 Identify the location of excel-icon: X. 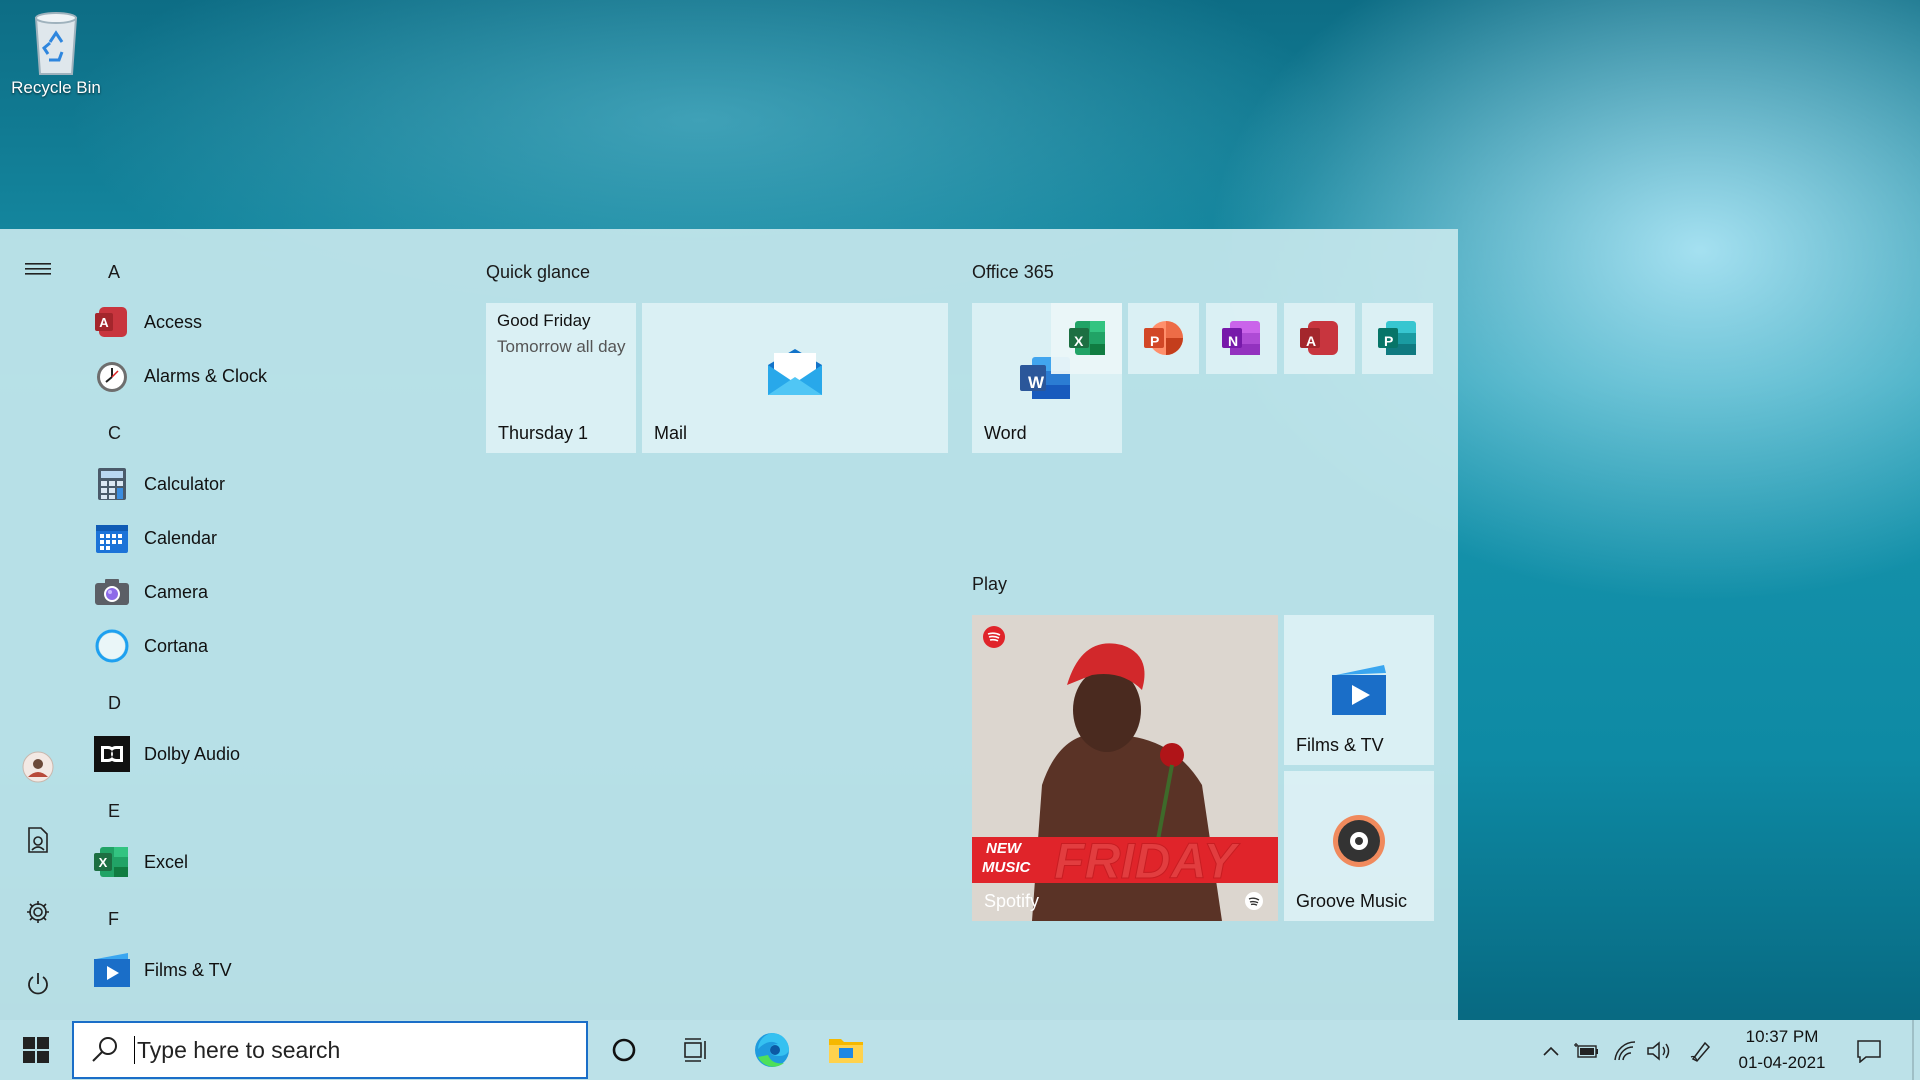
(111, 862).